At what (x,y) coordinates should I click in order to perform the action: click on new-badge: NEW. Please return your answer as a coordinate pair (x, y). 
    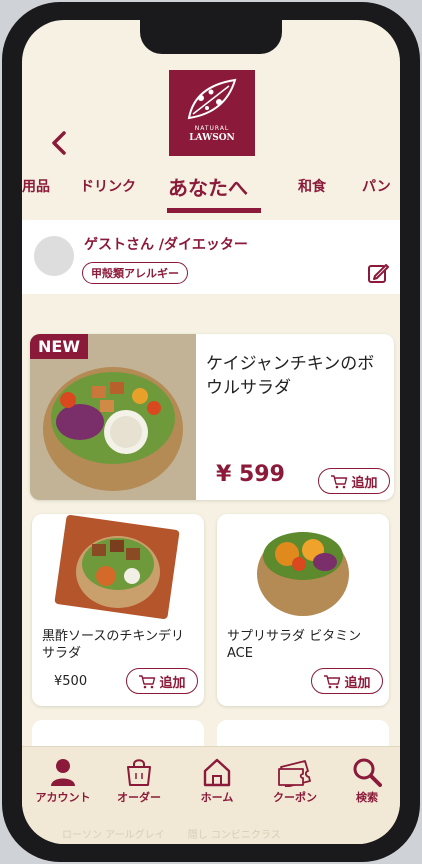
    Looking at the image, I should click on (59, 346).